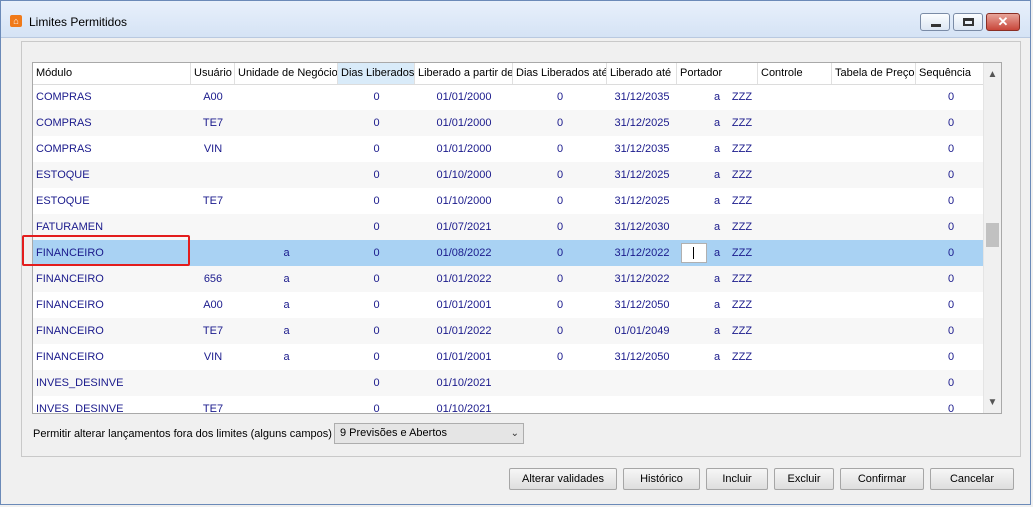  Describe the element at coordinates (508, 175) in the screenshot. I see `table-row: ESTOQUE 0 01/10/2000 0 31/12/2025 a ZZZ 0` at that location.